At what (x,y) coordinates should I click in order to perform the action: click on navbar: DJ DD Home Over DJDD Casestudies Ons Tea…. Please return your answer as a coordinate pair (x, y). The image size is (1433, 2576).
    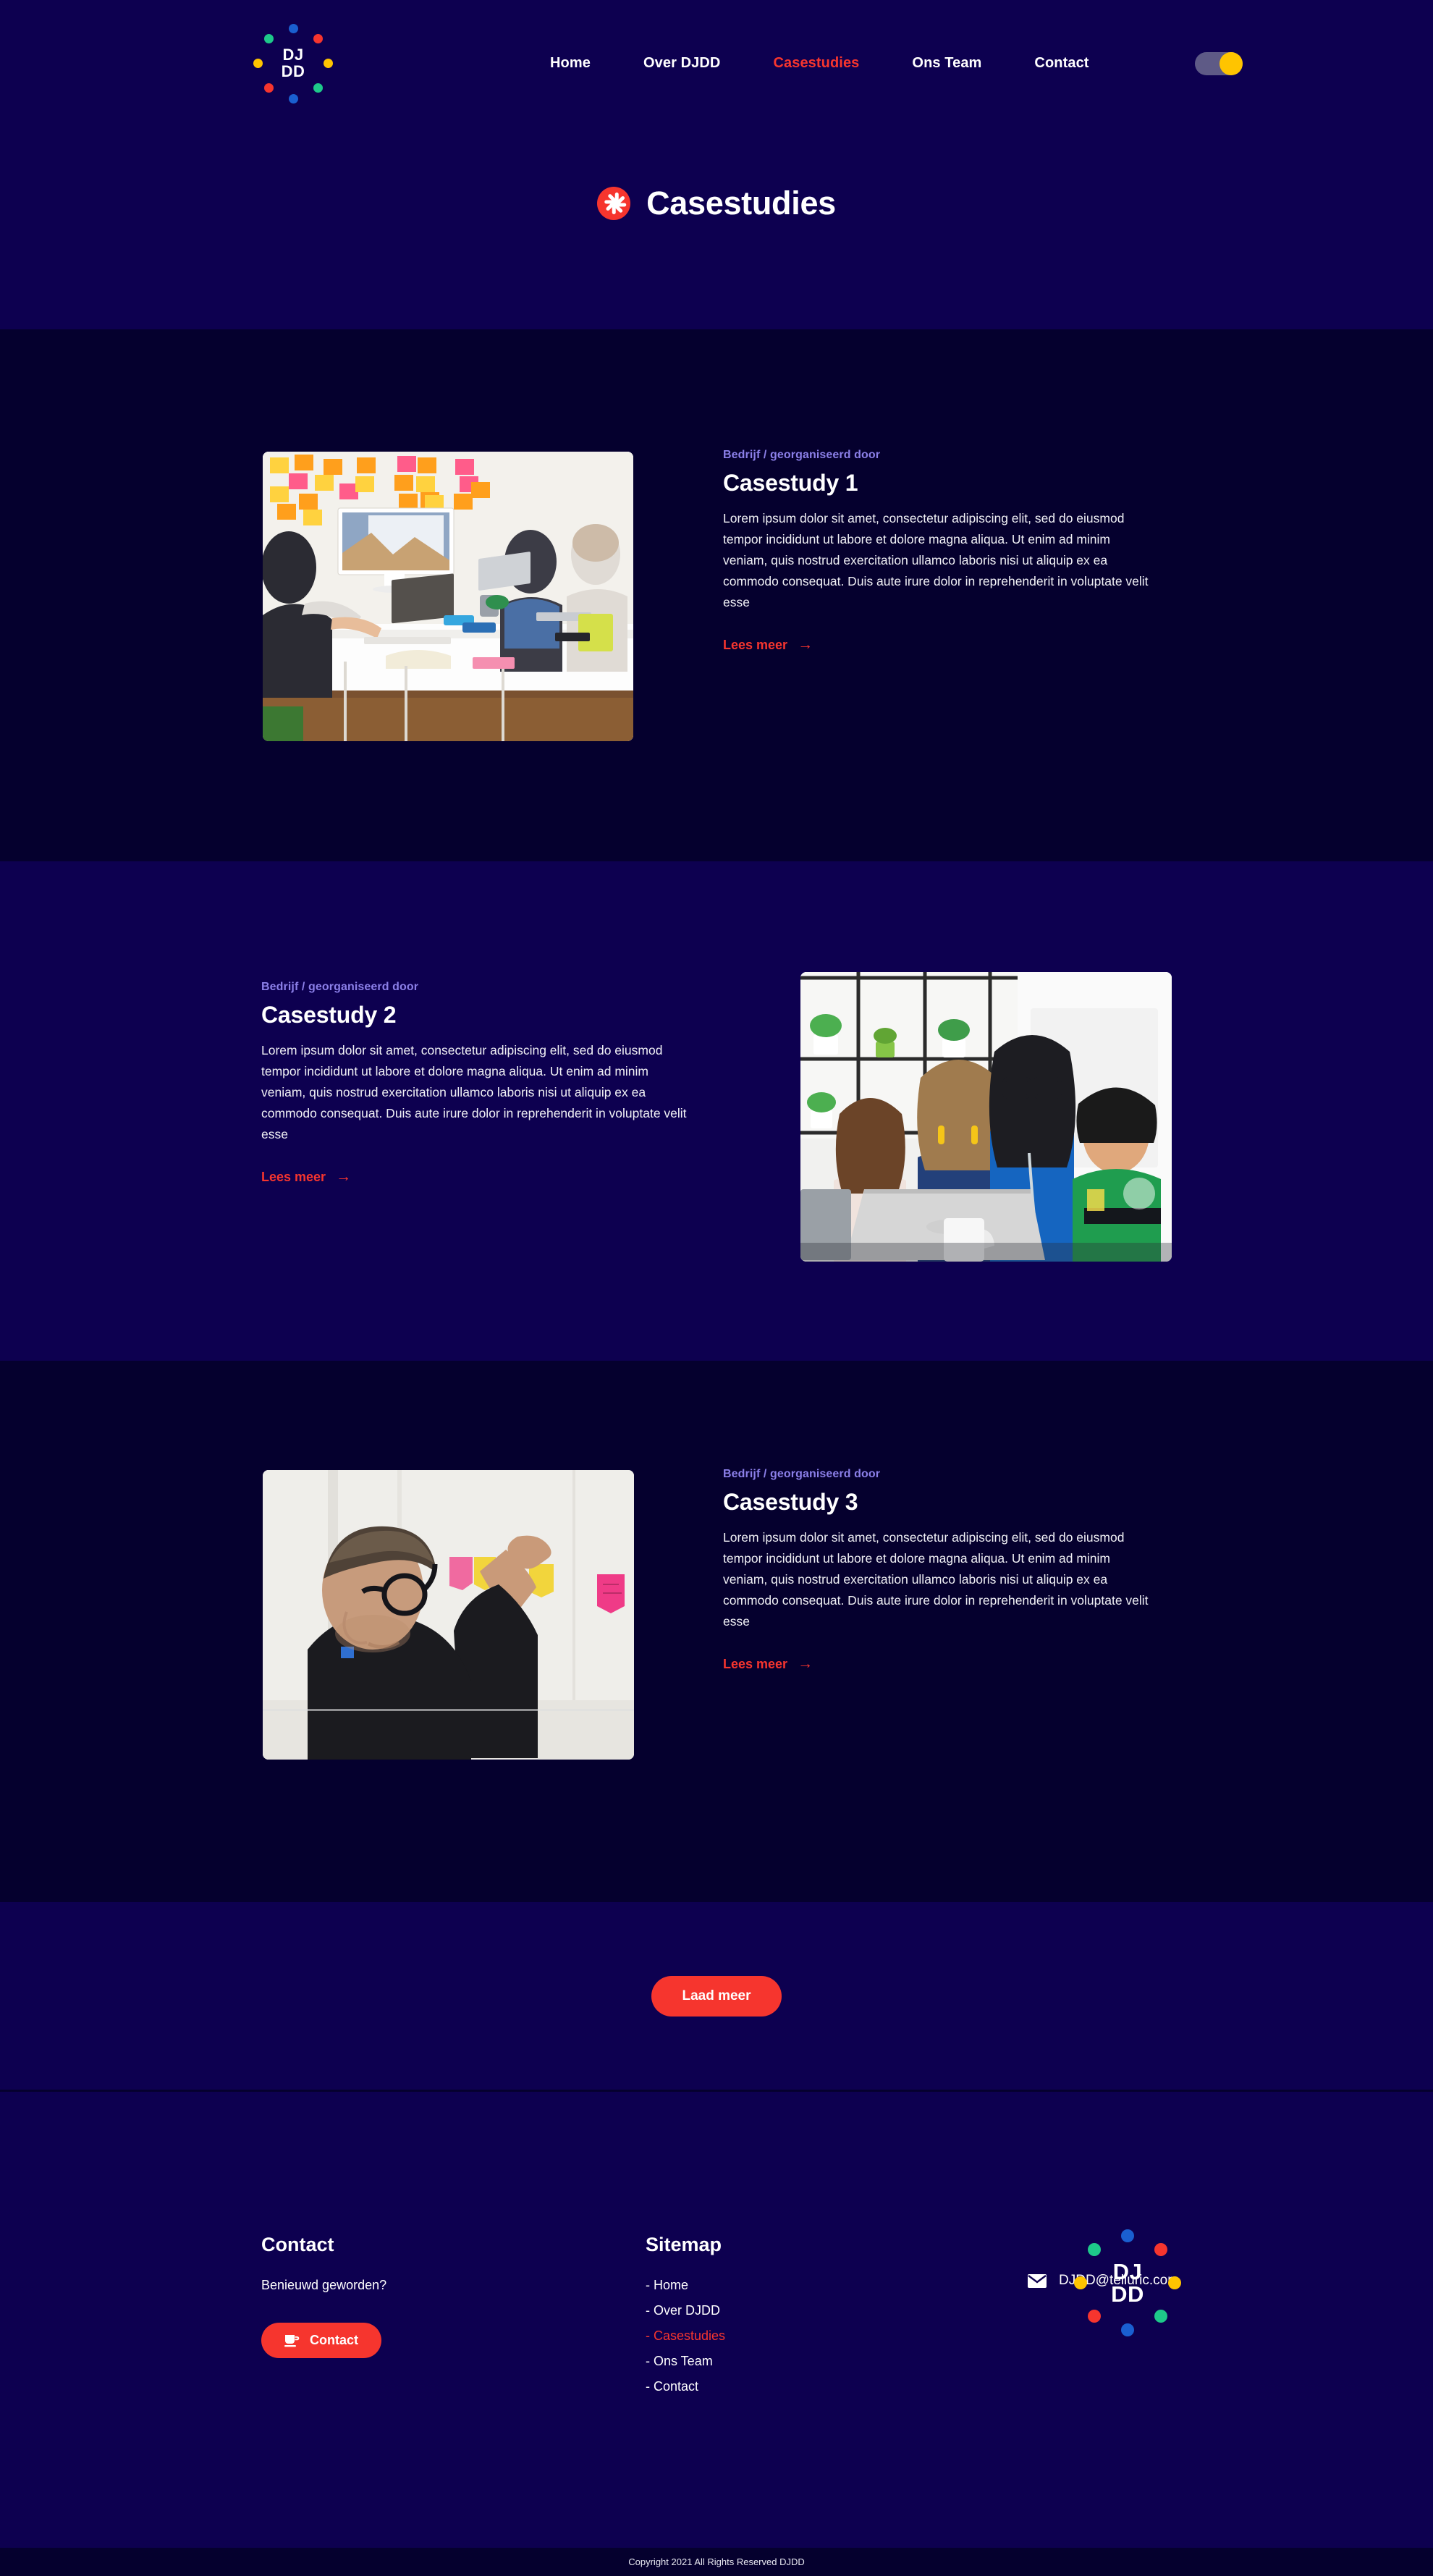
    Looking at the image, I should click on (716, 64).